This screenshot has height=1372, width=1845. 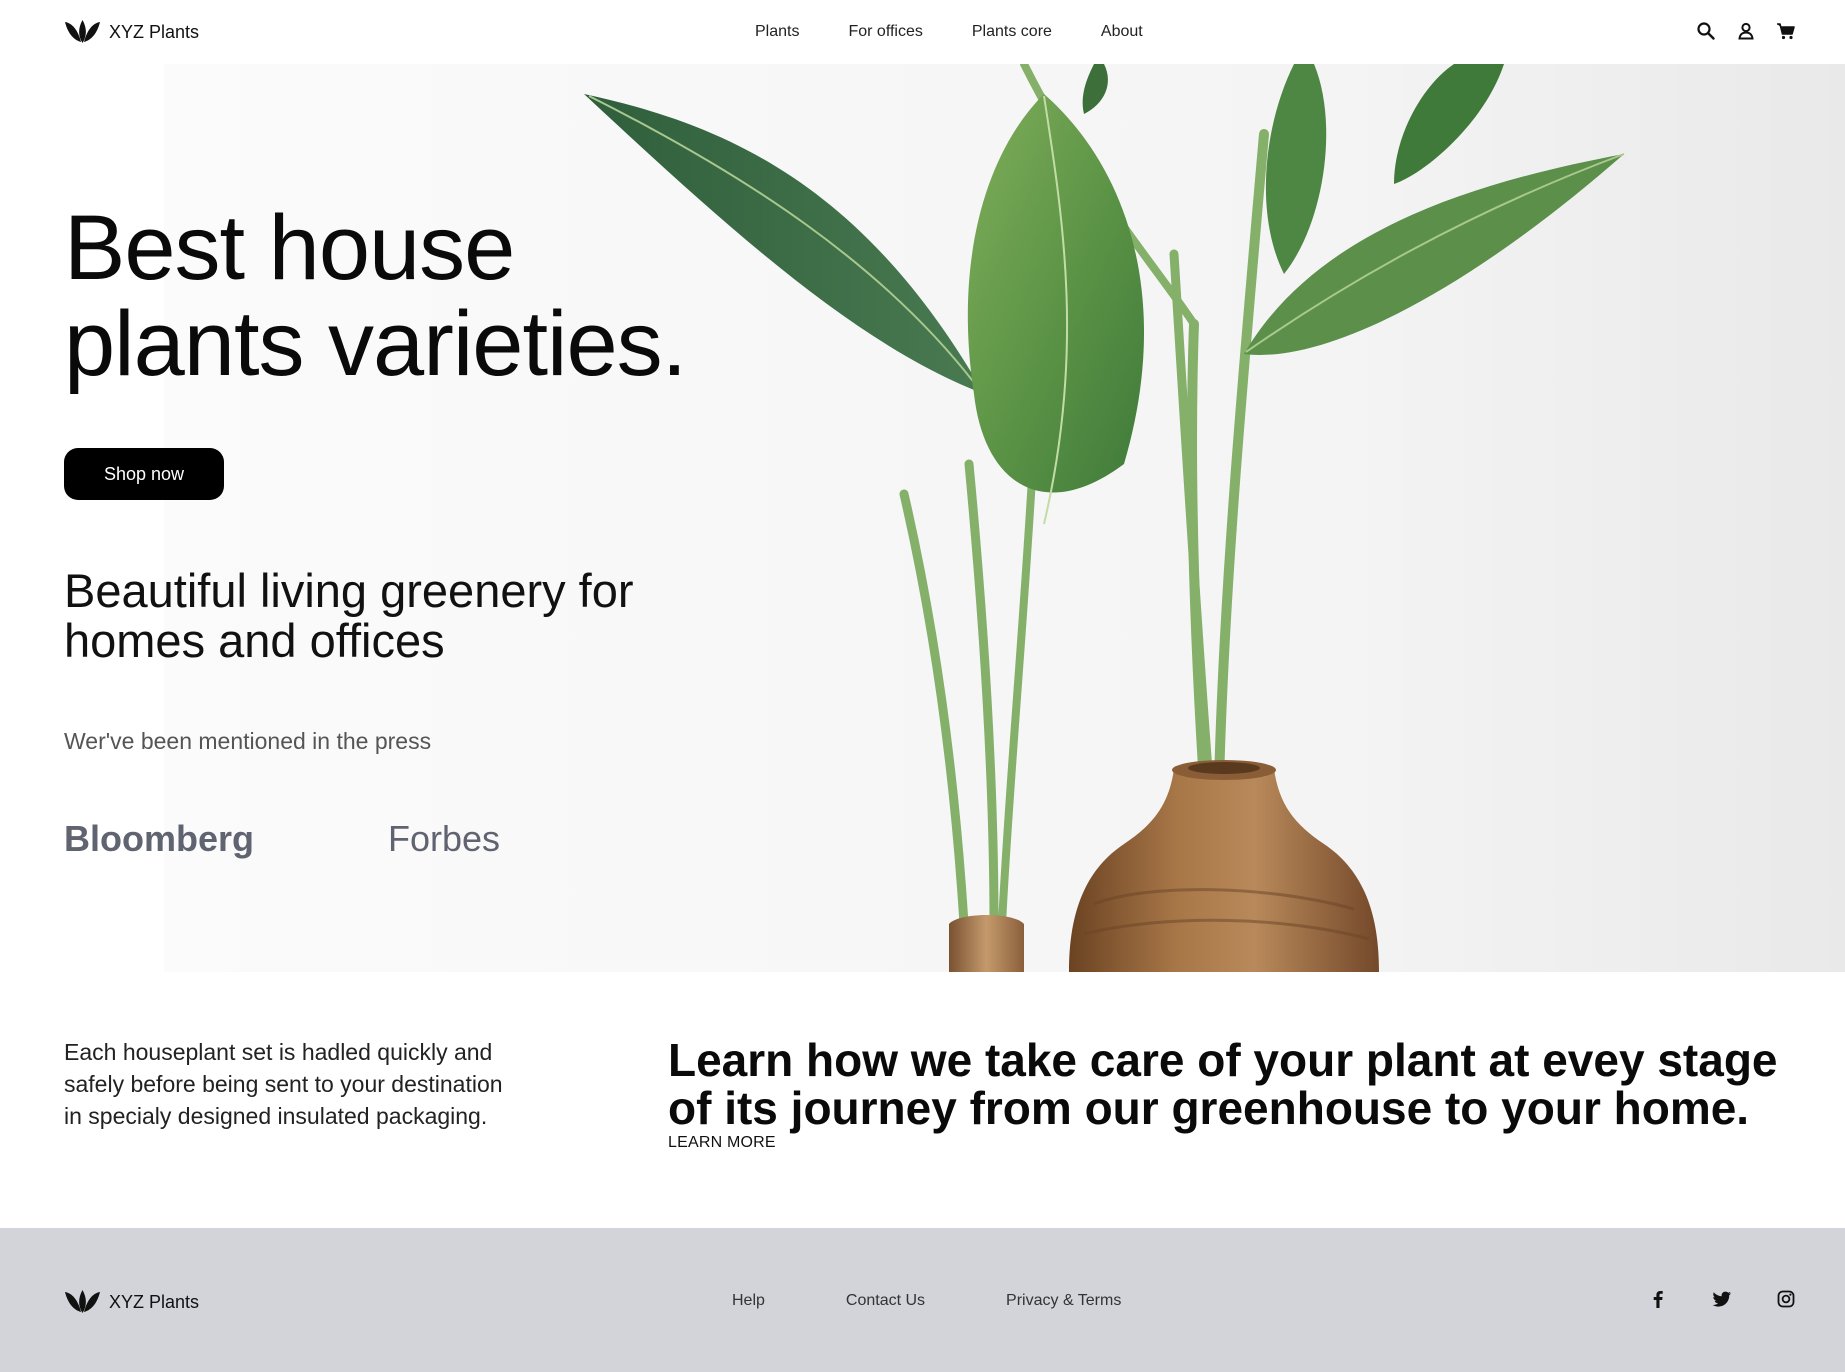 I want to click on nav-link-for-offices: For offices, so click(x=885, y=32).